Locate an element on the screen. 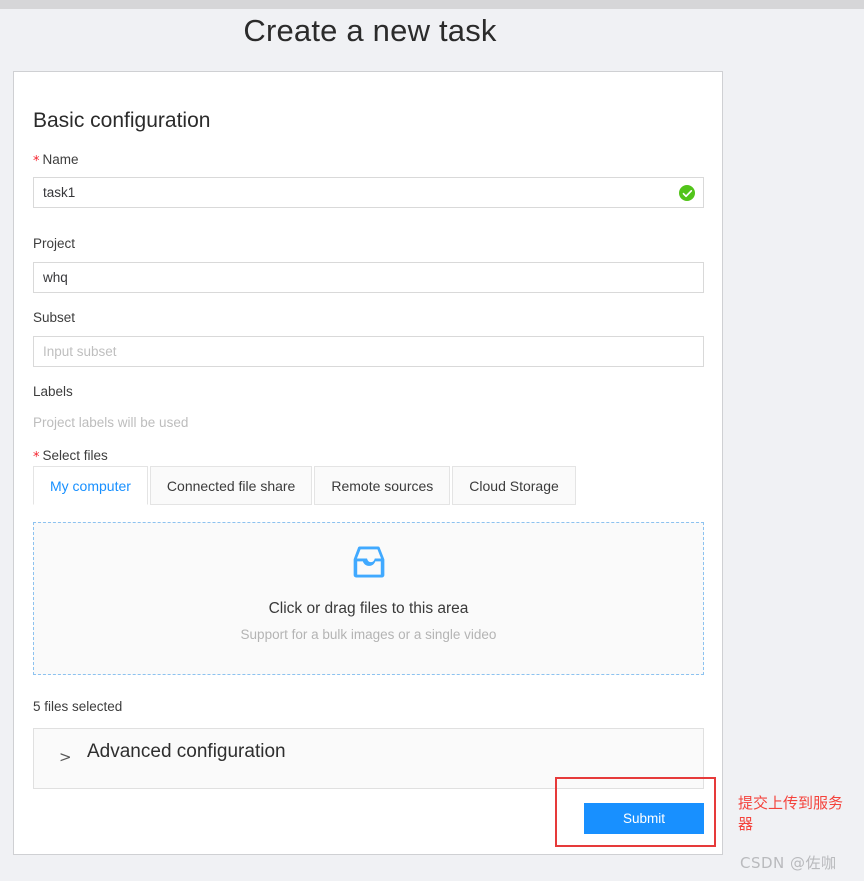 The width and height of the screenshot is (864, 881). tab-remote-sources: Remote sources is located at coordinates (382, 485).